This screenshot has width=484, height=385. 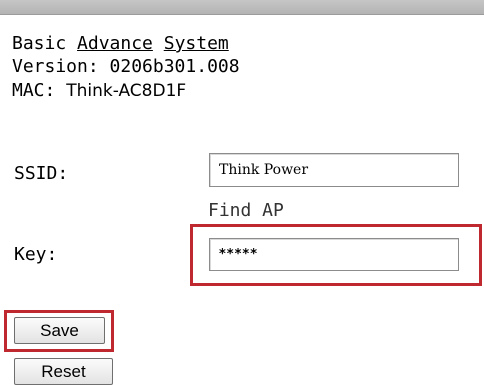 I want to click on key-input: *****, so click(x=334, y=254).